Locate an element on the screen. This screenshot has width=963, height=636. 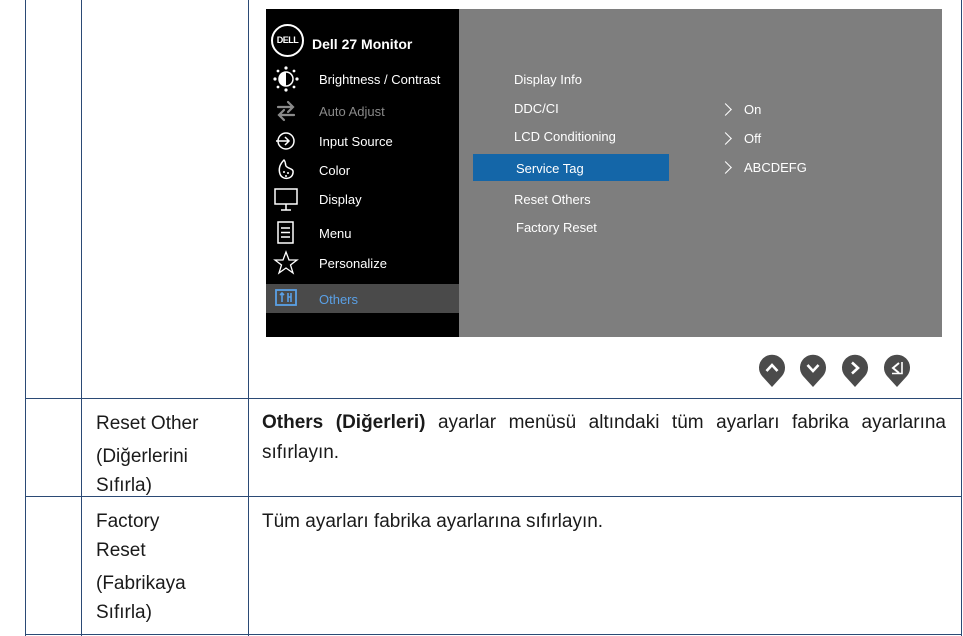
menu-item-auto-adjust: Auto Adjust is located at coordinates (362, 111).